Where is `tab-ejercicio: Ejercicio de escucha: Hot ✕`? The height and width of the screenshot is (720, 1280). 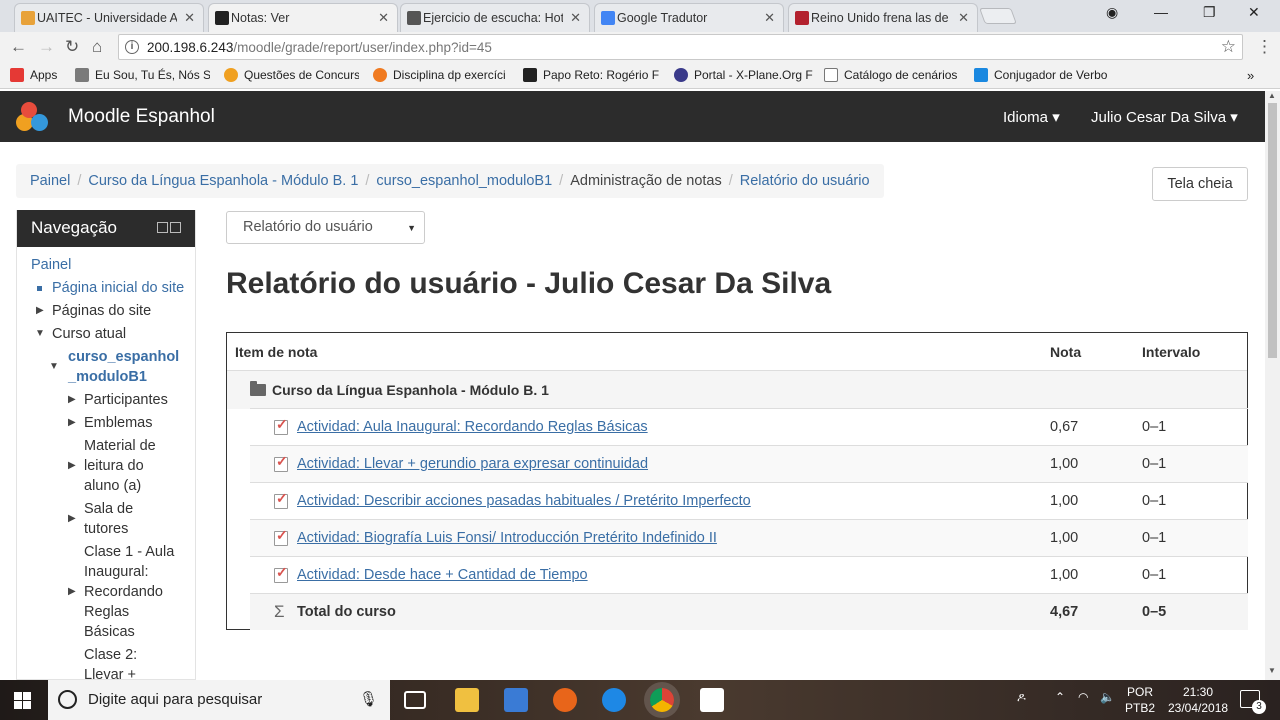 tab-ejercicio: Ejercicio de escucha: Hot ✕ is located at coordinates (495, 17).